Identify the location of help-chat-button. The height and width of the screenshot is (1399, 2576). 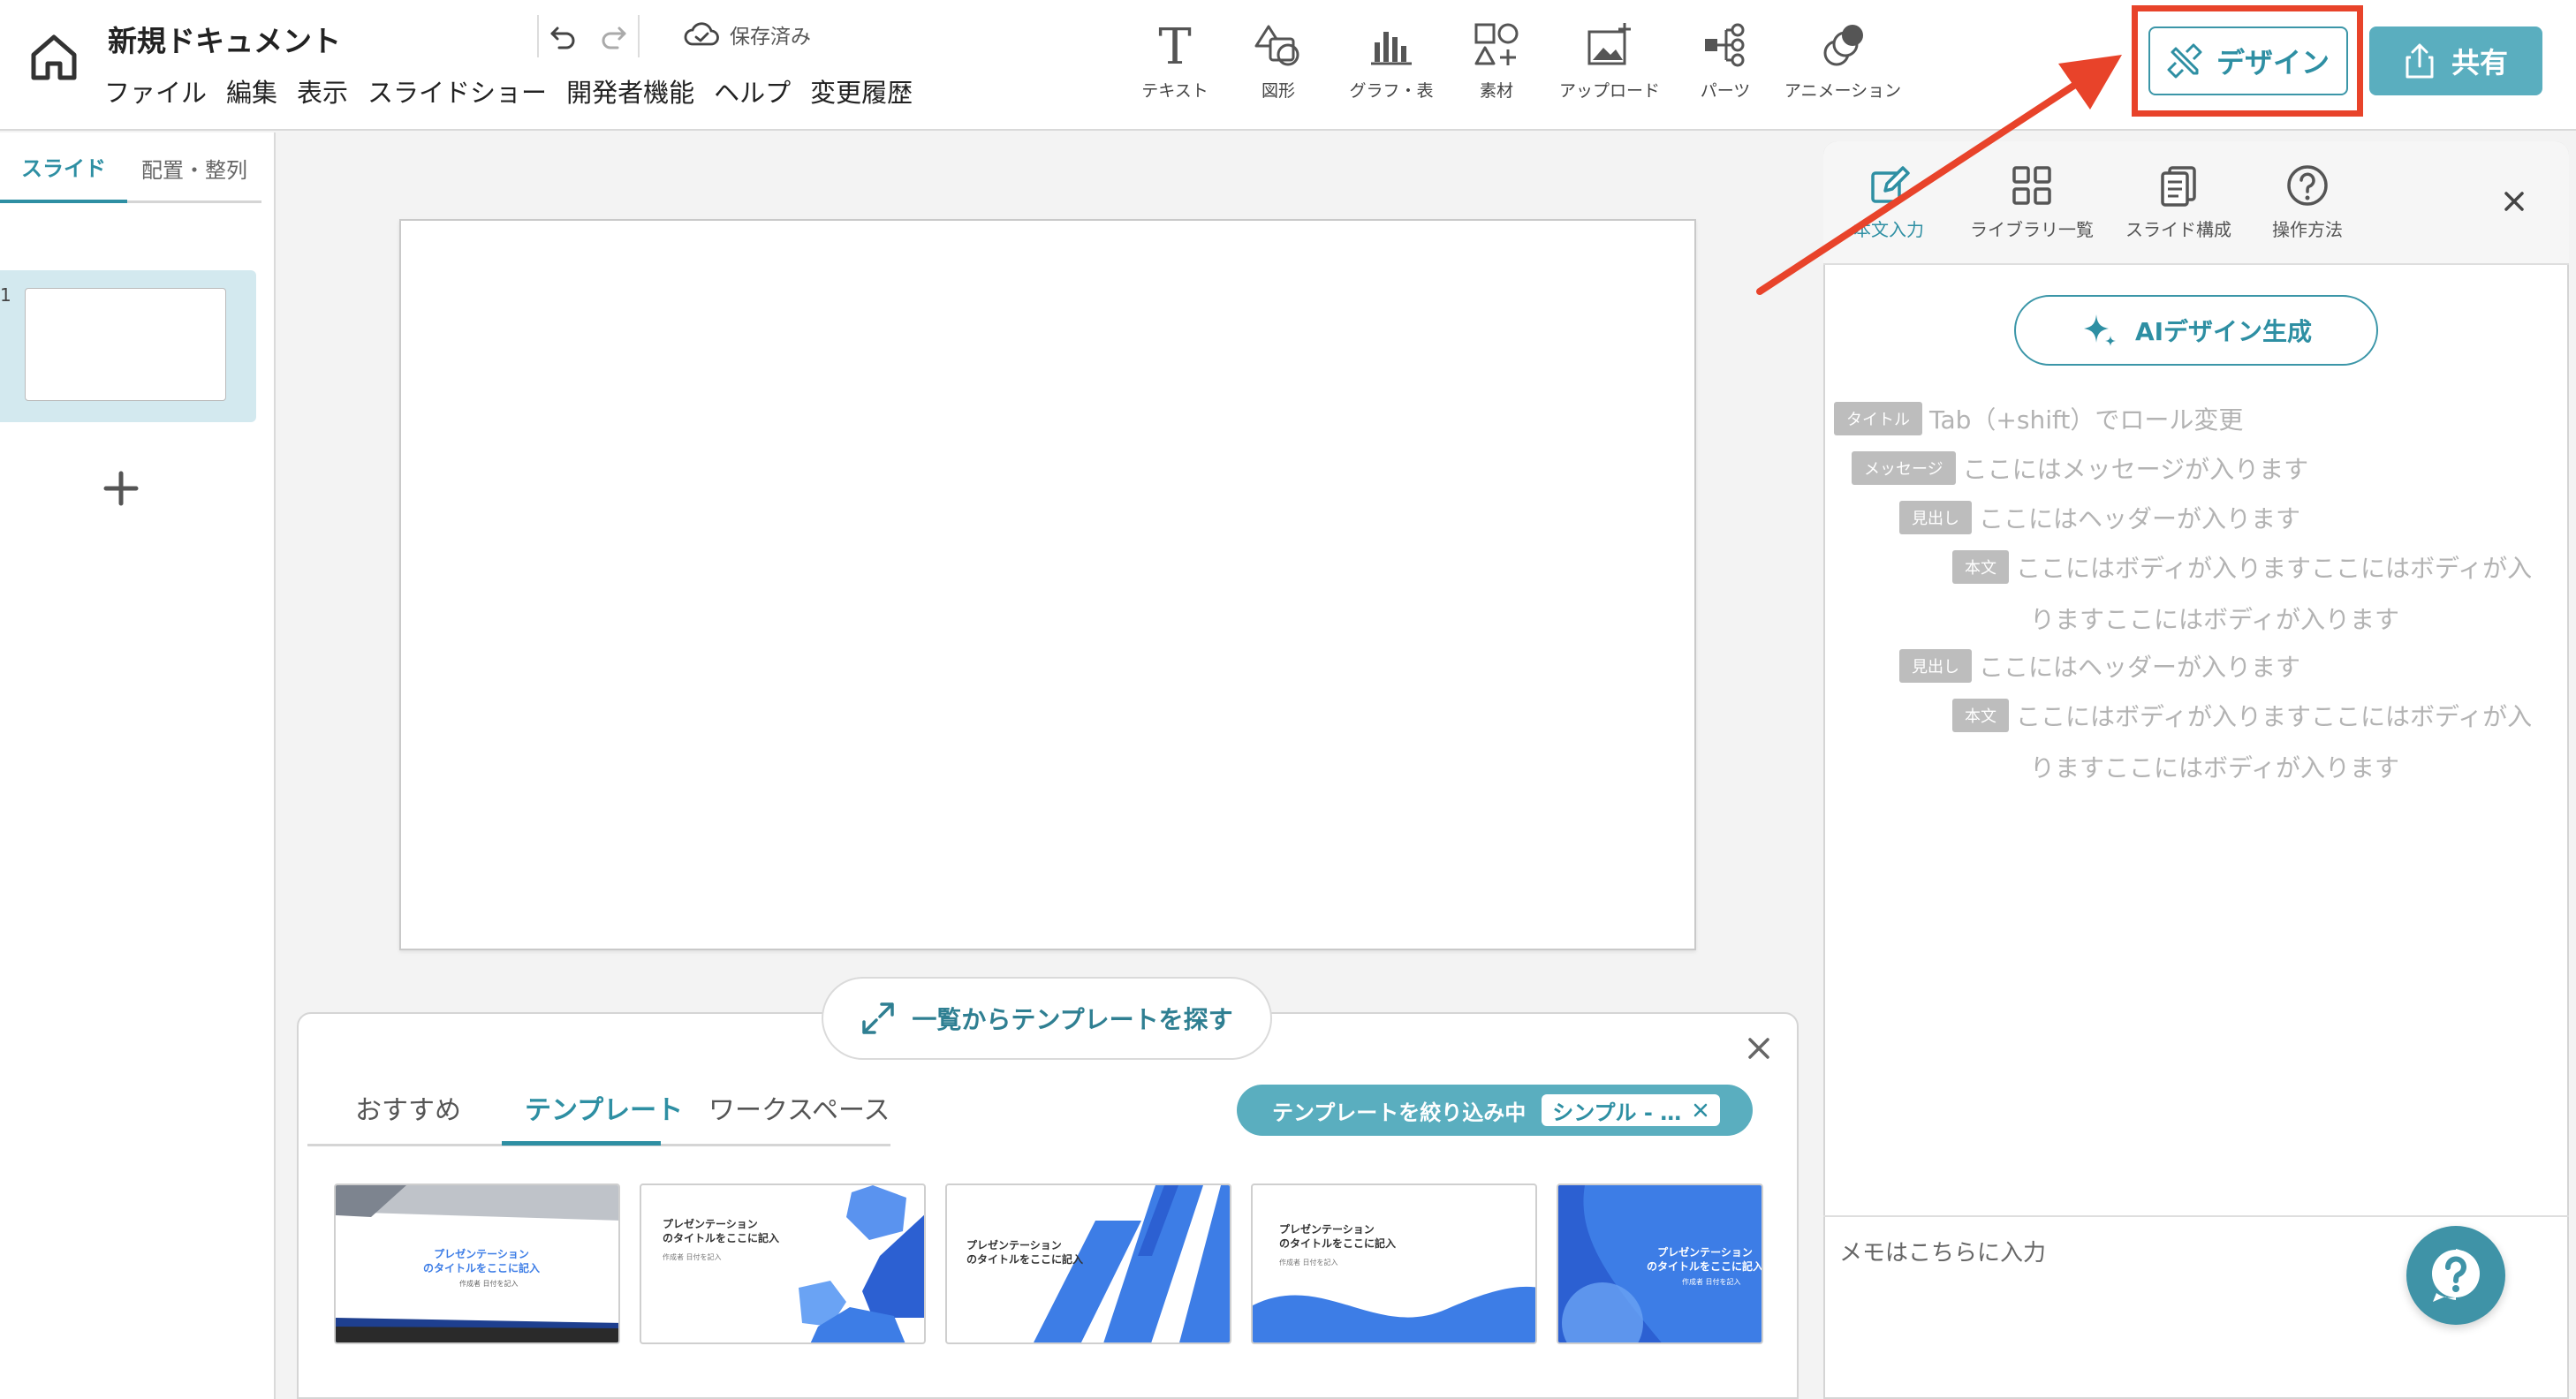
(2456, 1275).